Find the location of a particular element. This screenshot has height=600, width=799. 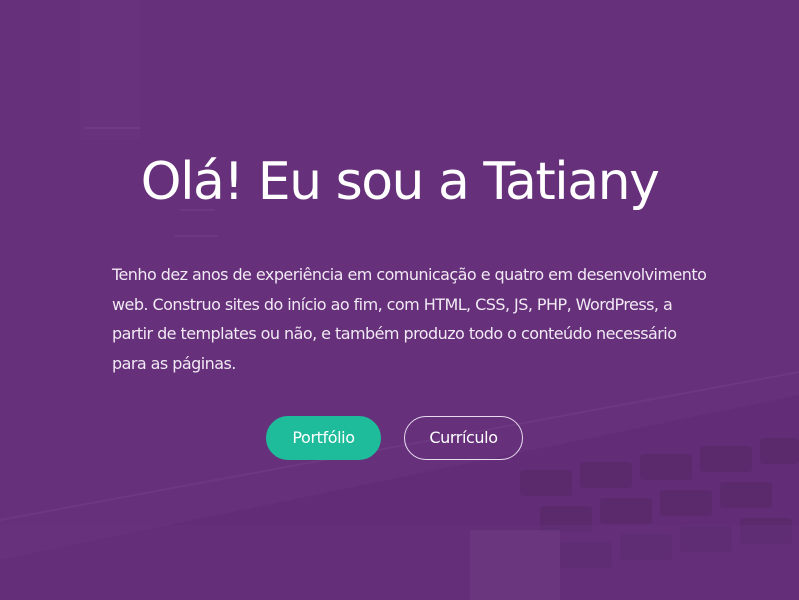

resume-button: Currículo is located at coordinates (463, 438).